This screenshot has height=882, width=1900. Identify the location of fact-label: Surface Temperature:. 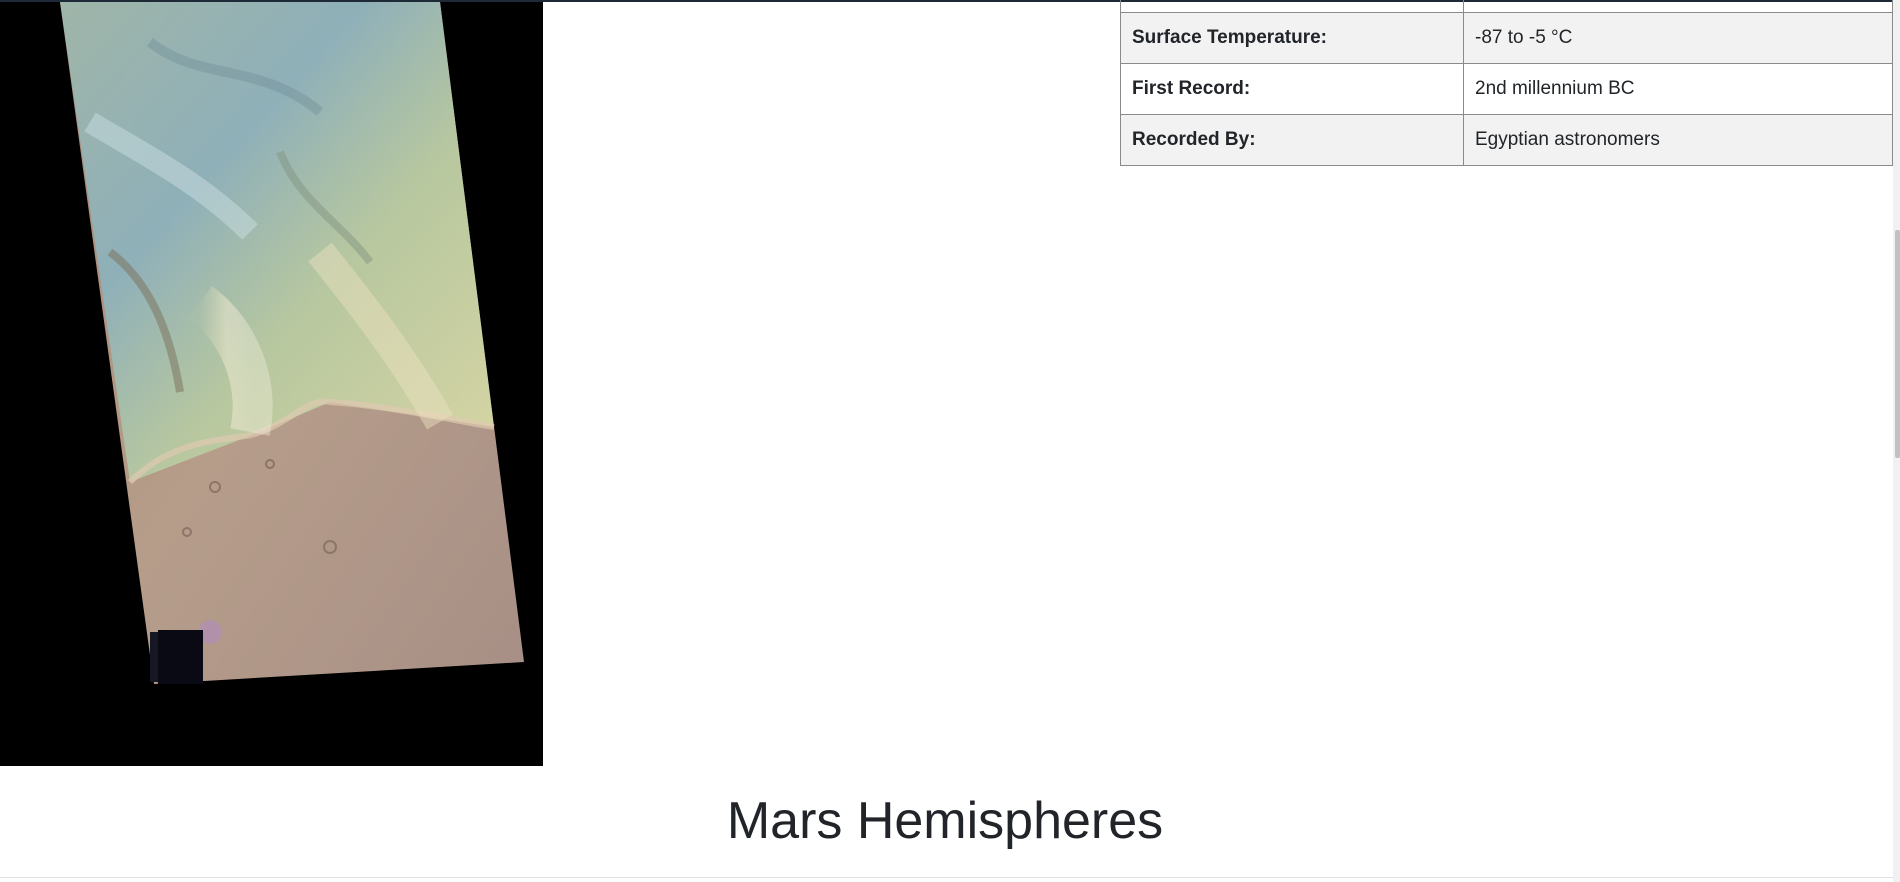
(1292, 38).